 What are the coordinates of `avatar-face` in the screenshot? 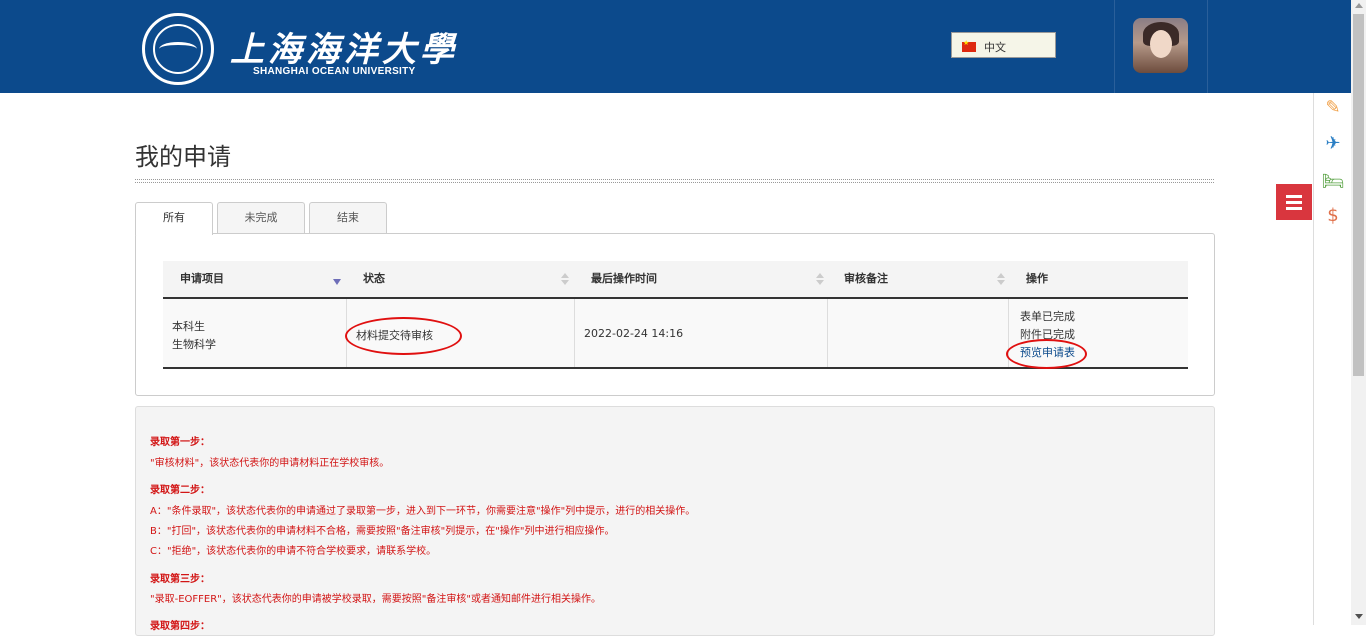 It's located at (1161, 44).